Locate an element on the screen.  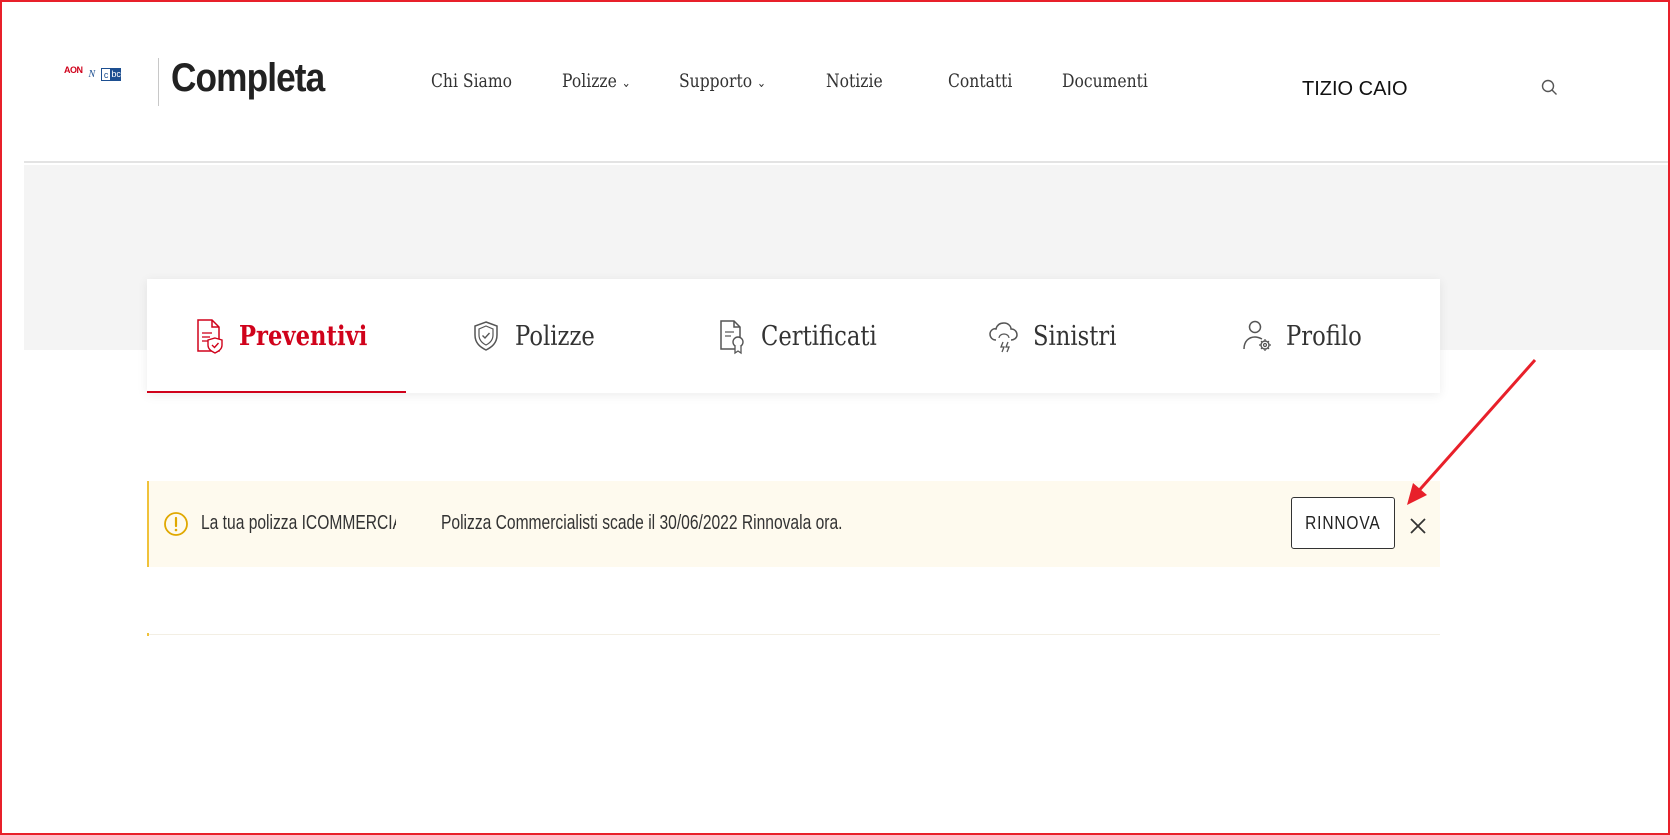
nav-notizie: Notizie is located at coordinates (854, 81).